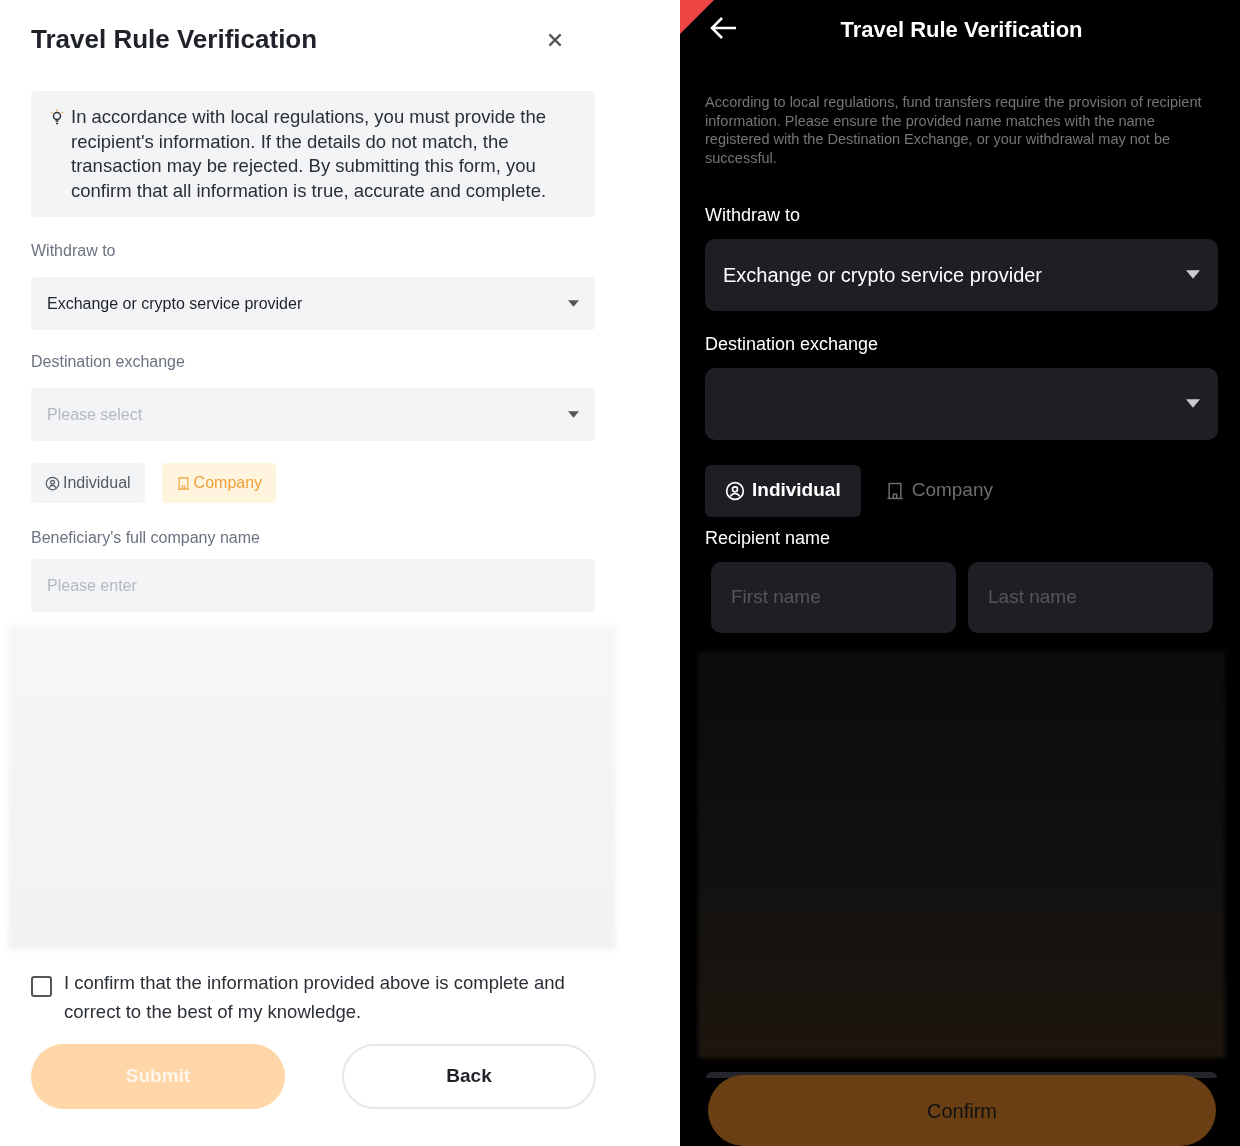  I want to click on notice-text: In accordance with local regulations, you must provide the recipient's information. If the details do not match, the transaction may be rejected. By submitting this form, you confirm that all information is true, accurate and complete., so click(309, 154).